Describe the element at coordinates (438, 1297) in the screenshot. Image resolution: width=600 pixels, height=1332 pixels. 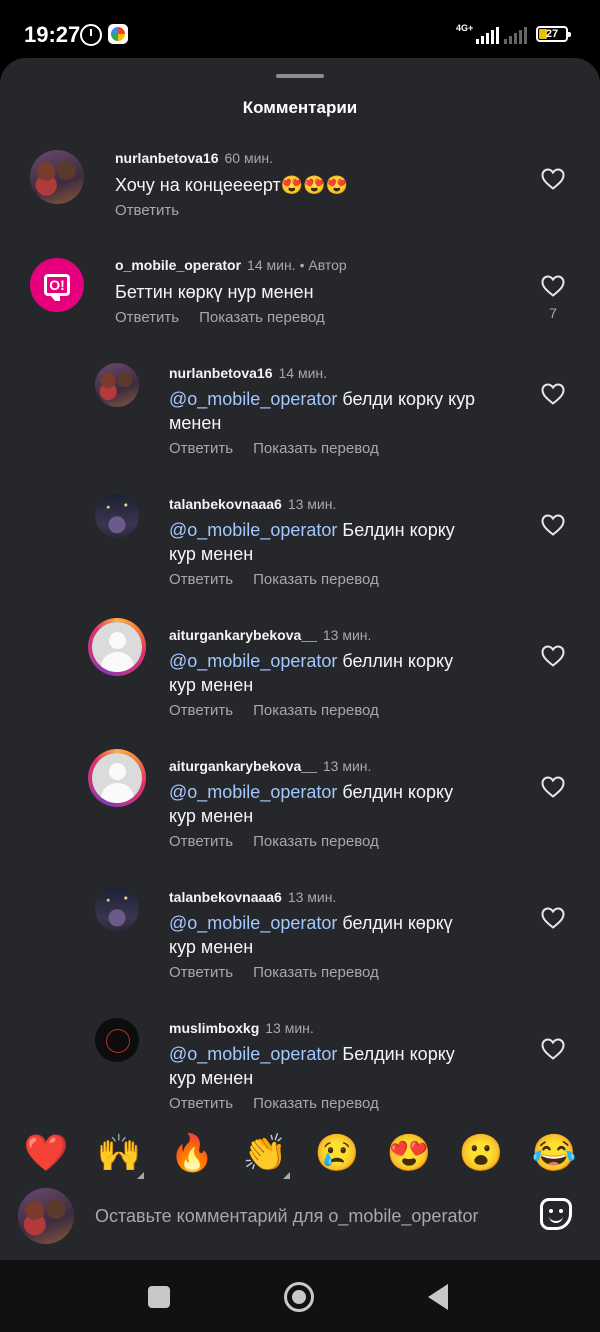
I see `back-triangle-icon` at that location.